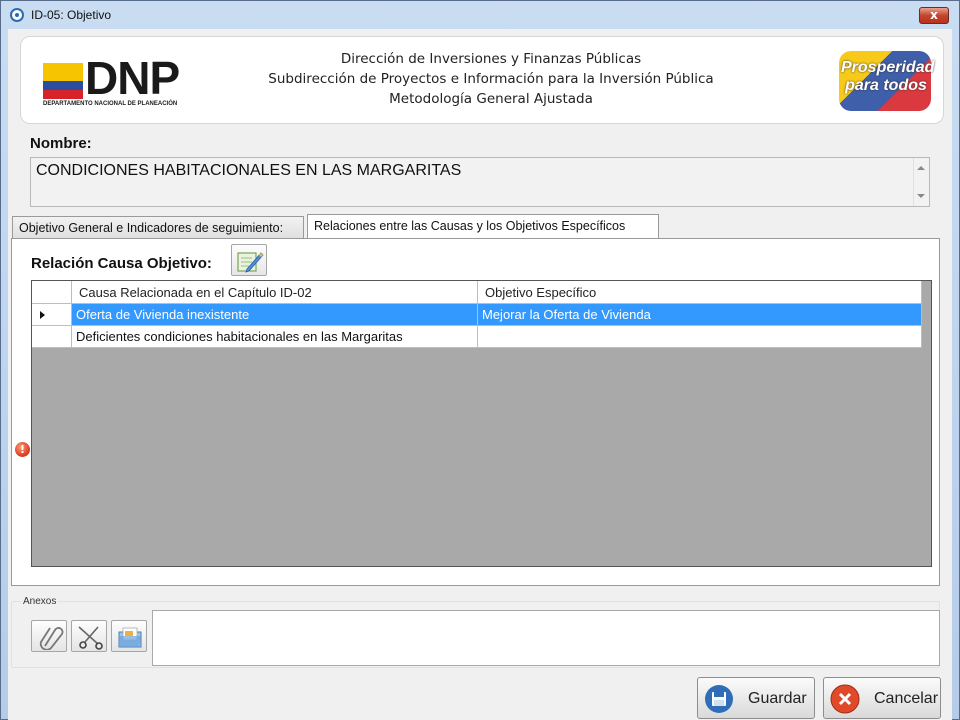 This screenshot has height=720, width=960. What do you see at coordinates (132, 78) in the screenshot?
I see `logo-text: DNP` at bounding box center [132, 78].